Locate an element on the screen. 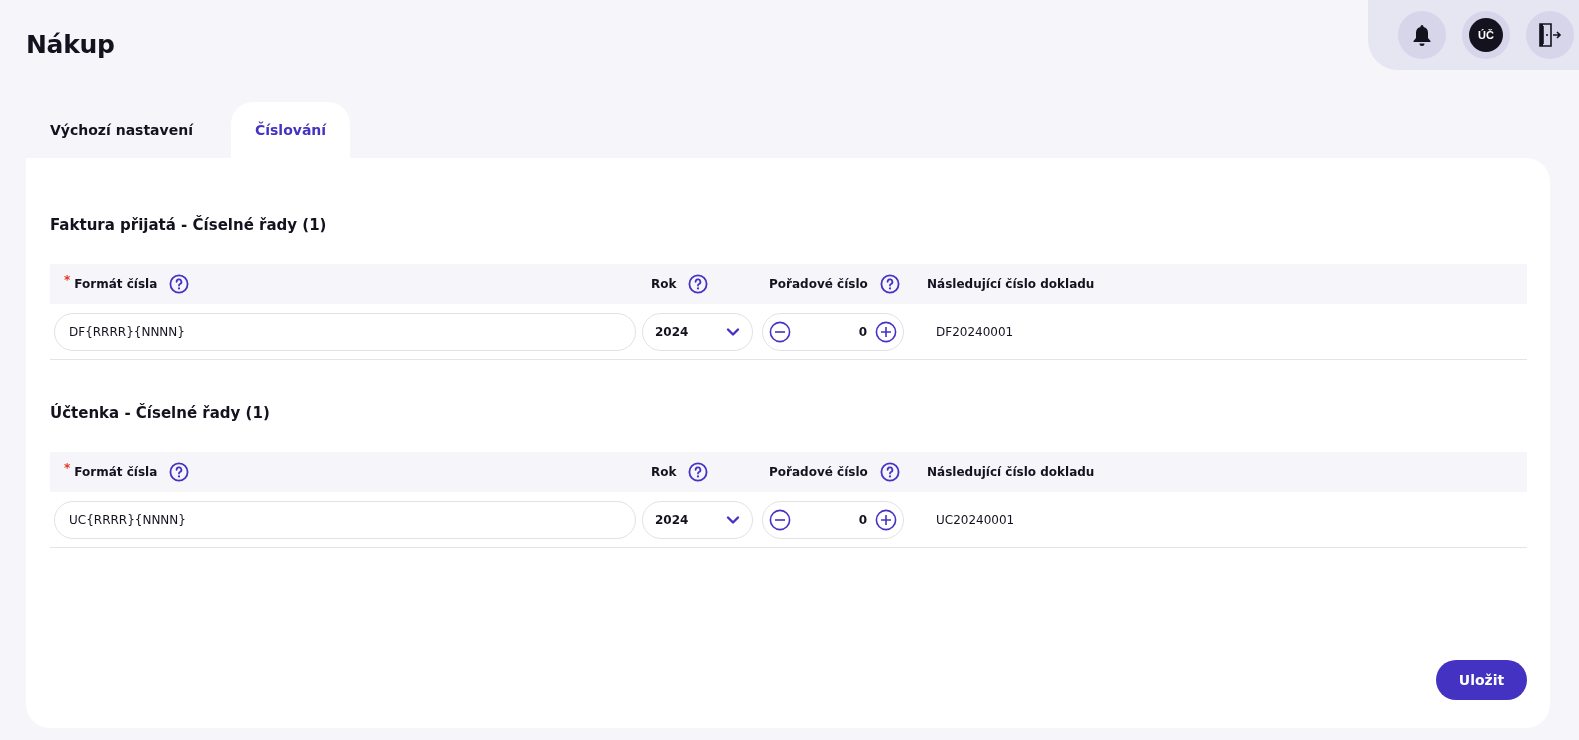 Image resolution: width=1579 pixels, height=740 pixels. format-input: DF{RRRR}{NNNN} is located at coordinates (345, 331).